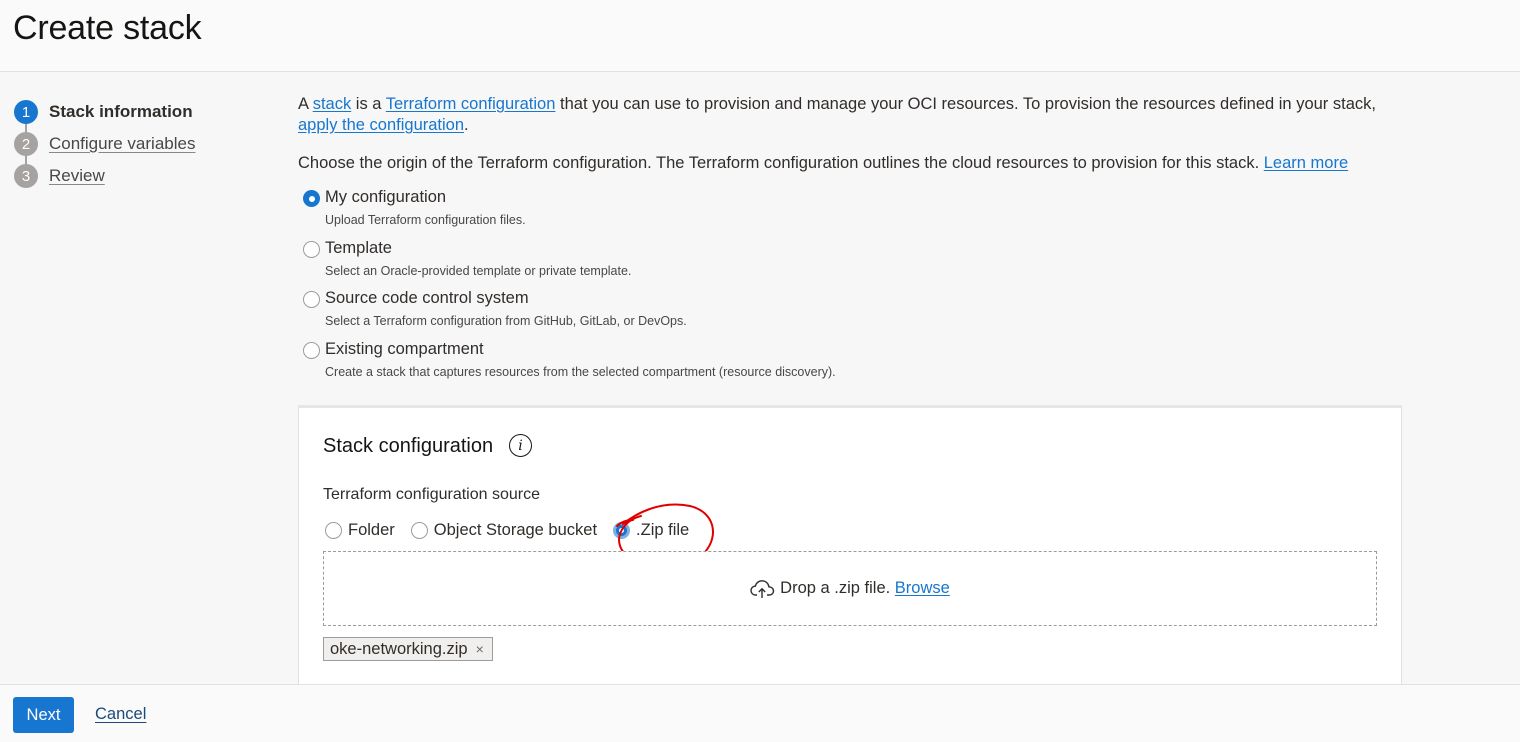  Describe the element at coordinates (425, 220) in the screenshot. I see `radio-description: Upload Terraform configuration files.` at that location.